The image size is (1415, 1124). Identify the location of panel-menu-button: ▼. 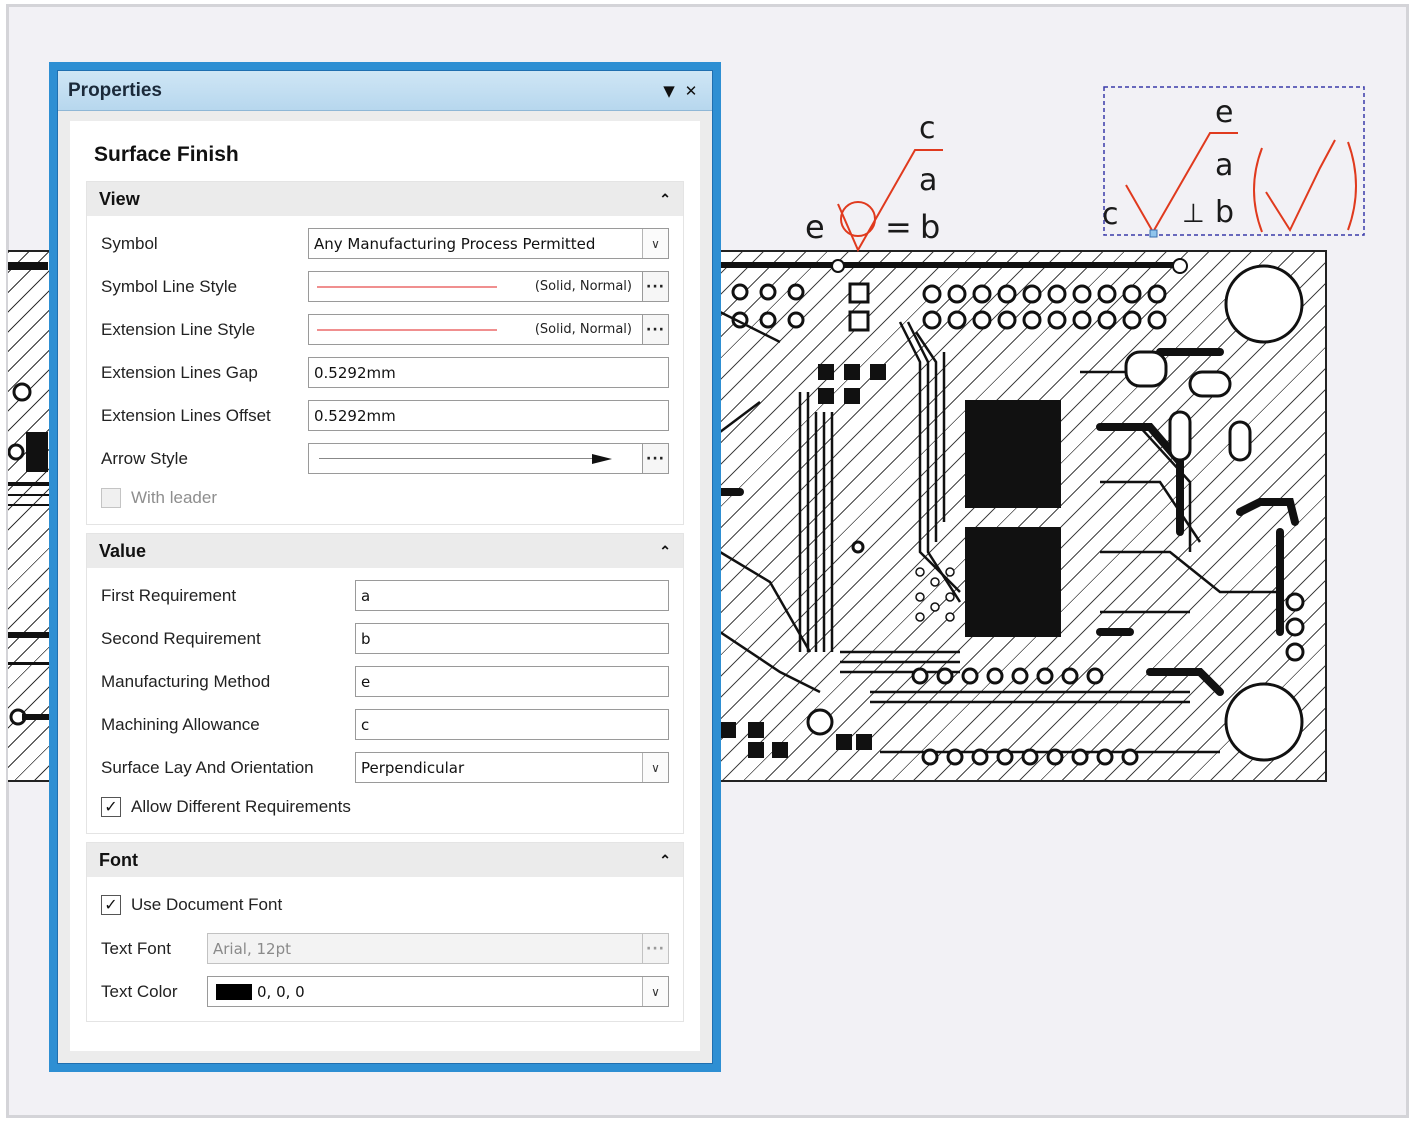
(669, 91).